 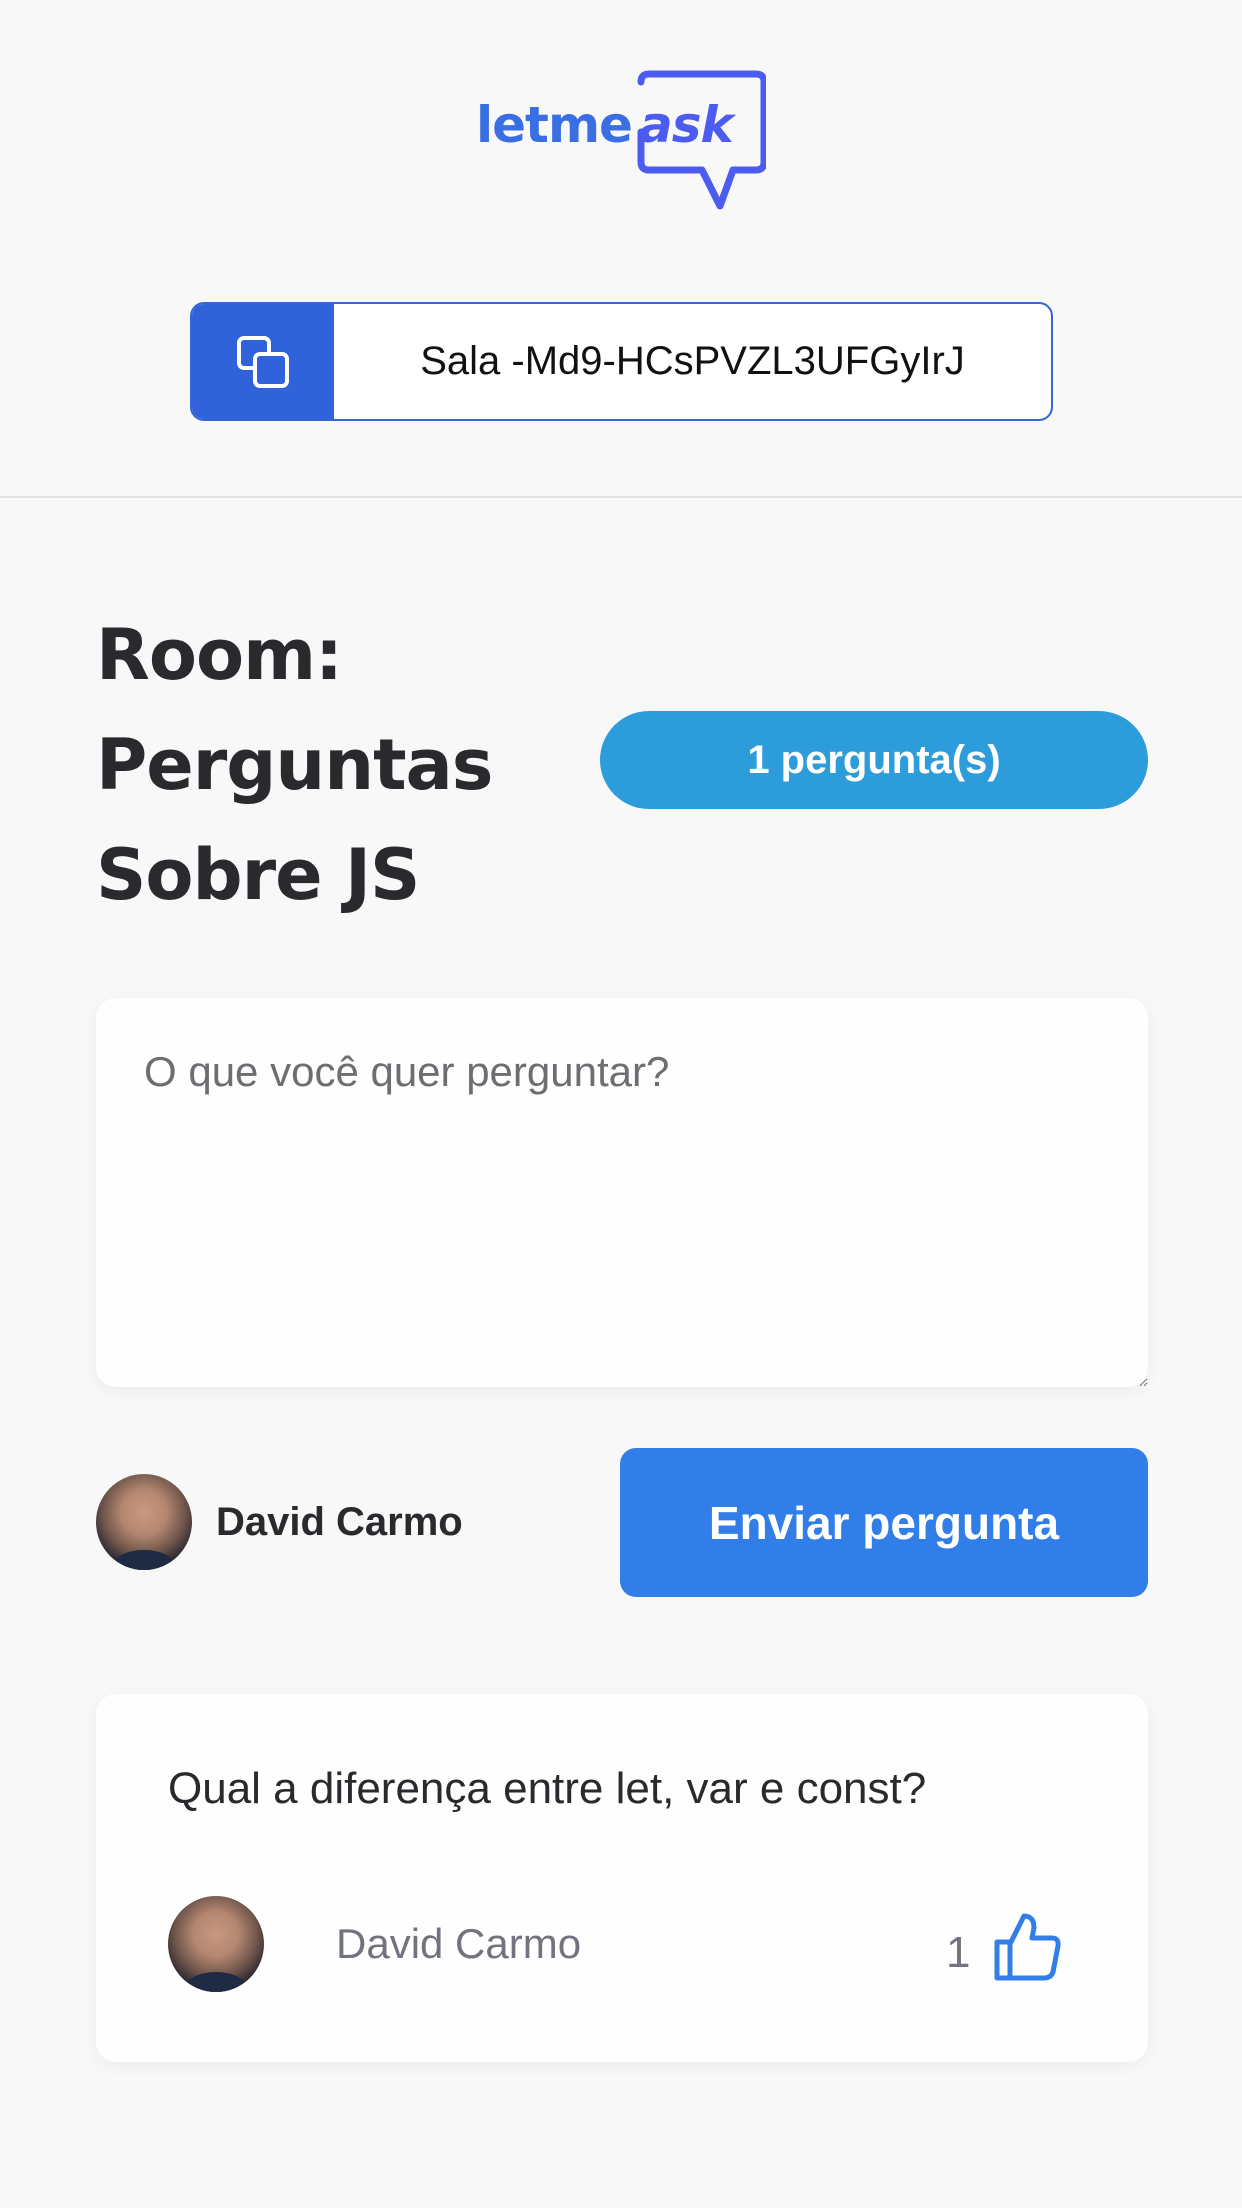 I want to click on like-icon, so click(x=1028, y=1947).